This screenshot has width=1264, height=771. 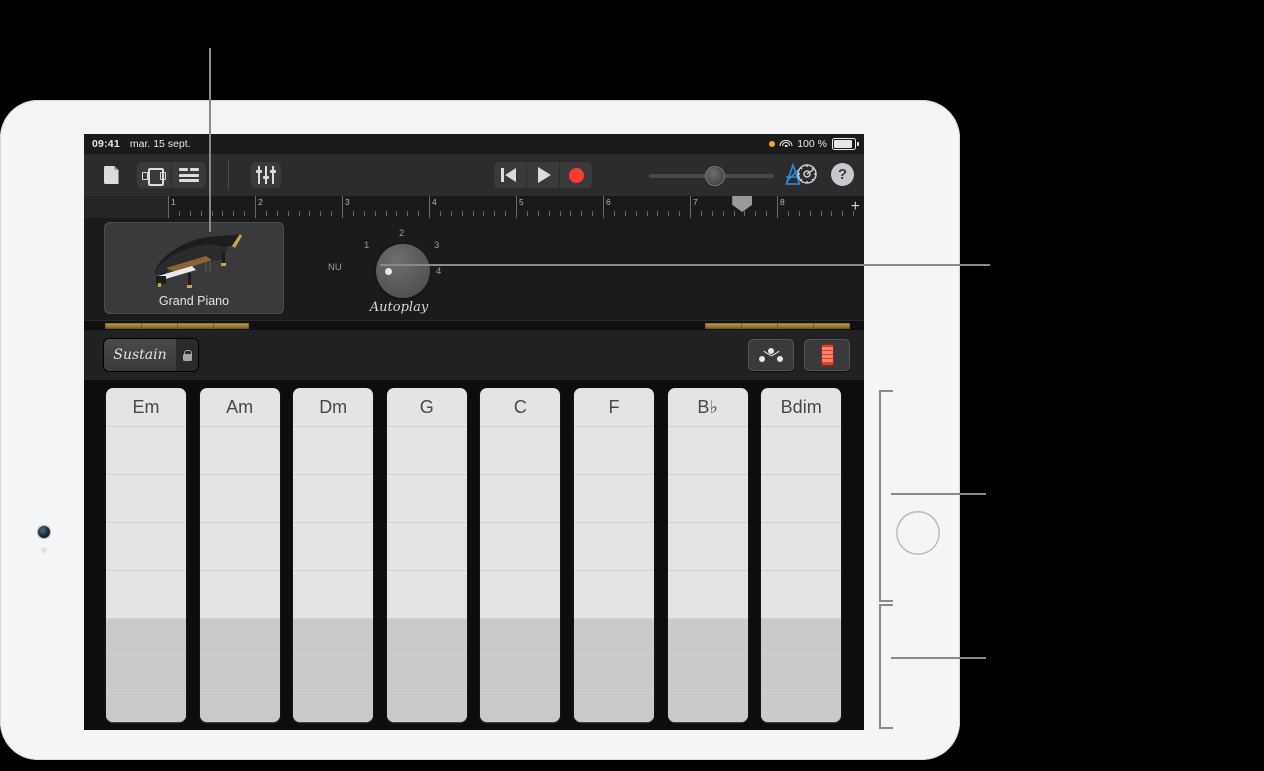 I want to click on slider-knob, so click(x=715, y=176).